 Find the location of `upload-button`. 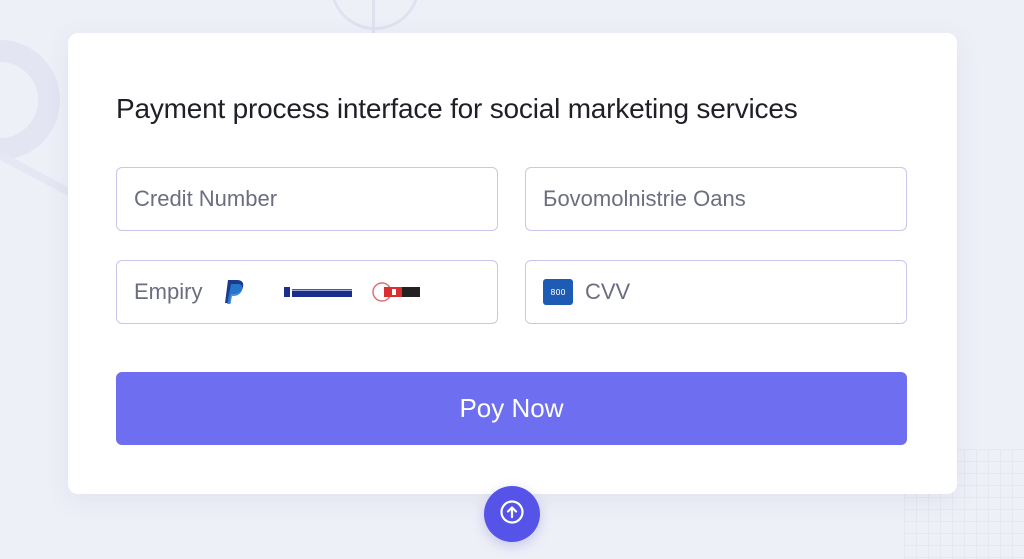

upload-button is located at coordinates (512, 514).